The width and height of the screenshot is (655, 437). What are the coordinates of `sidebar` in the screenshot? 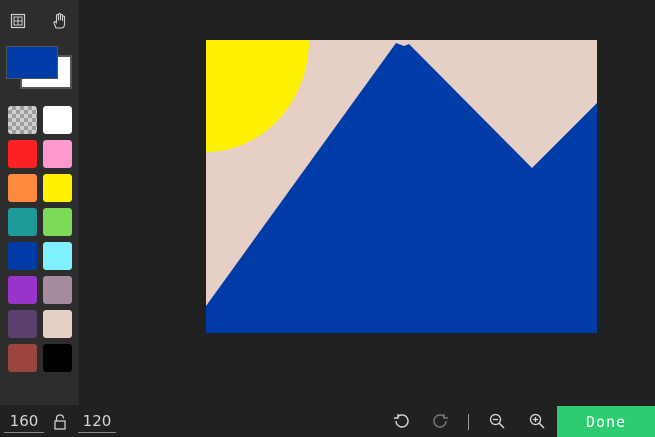 It's located at (39, 202).